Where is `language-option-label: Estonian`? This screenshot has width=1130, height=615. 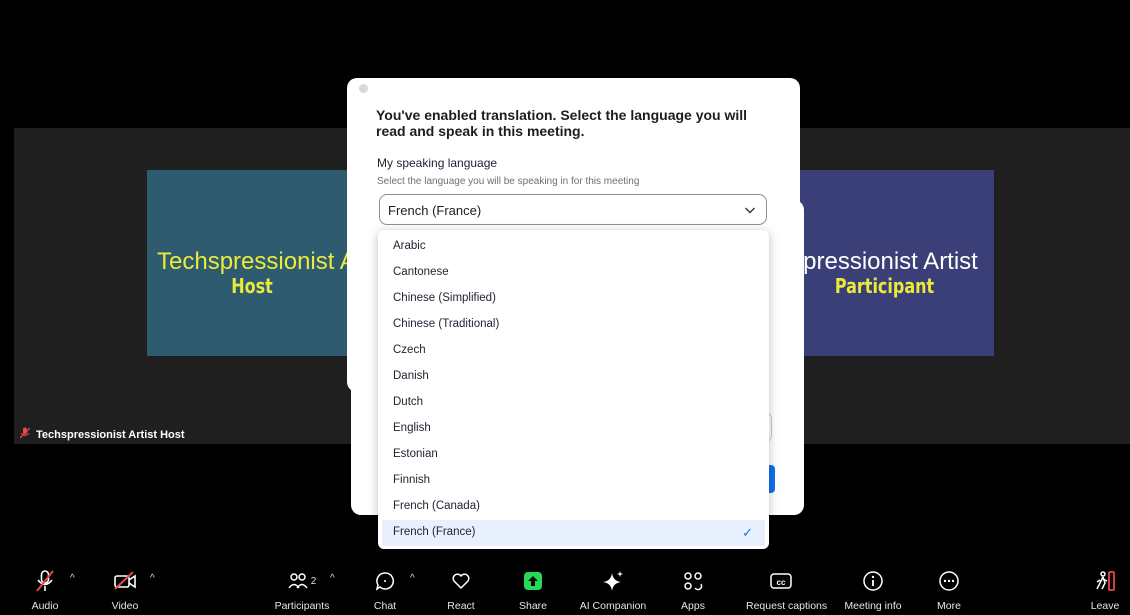 language-option-label: Estonian is located at coordinates (415, 454).